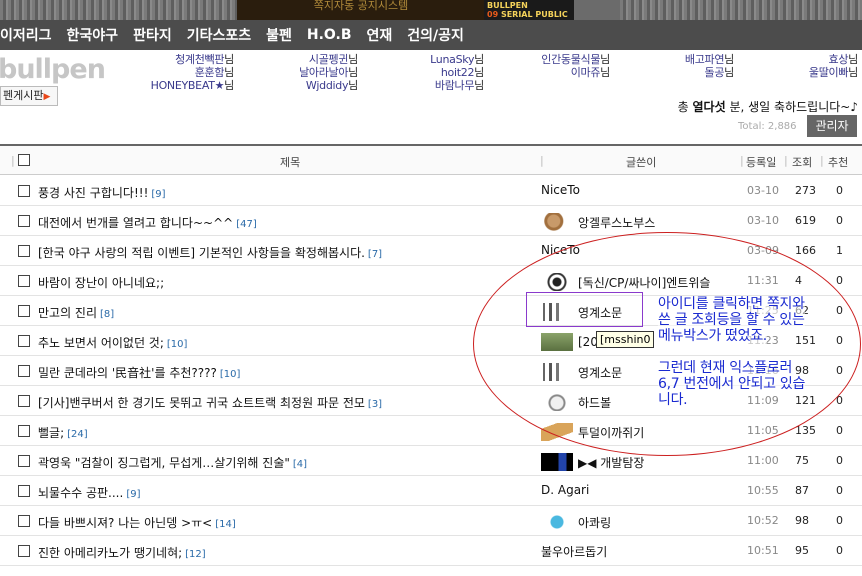 Image resolution: width=862 pixels, height=576 pixels. Describe the element at coordinates (192, 59) in the screenshot. I see `birthday-user: 청계천빽판님` at that location.